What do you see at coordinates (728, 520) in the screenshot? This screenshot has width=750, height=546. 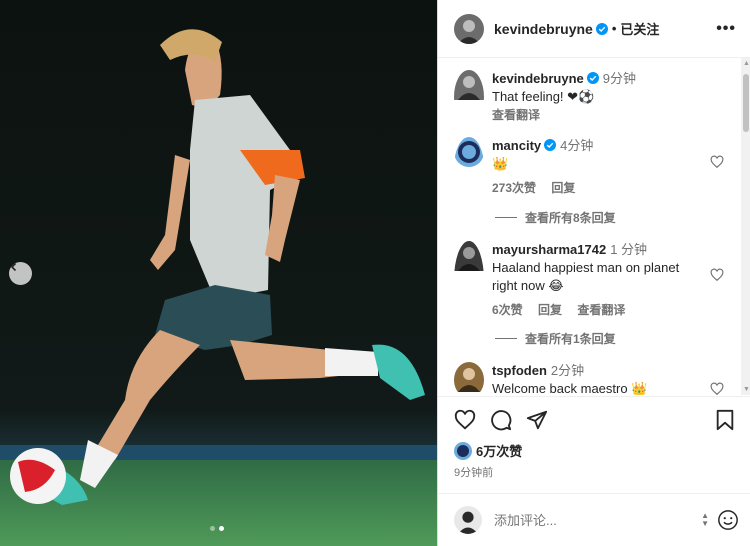 I see `emoji-icon` at bounding box center [728, 520].